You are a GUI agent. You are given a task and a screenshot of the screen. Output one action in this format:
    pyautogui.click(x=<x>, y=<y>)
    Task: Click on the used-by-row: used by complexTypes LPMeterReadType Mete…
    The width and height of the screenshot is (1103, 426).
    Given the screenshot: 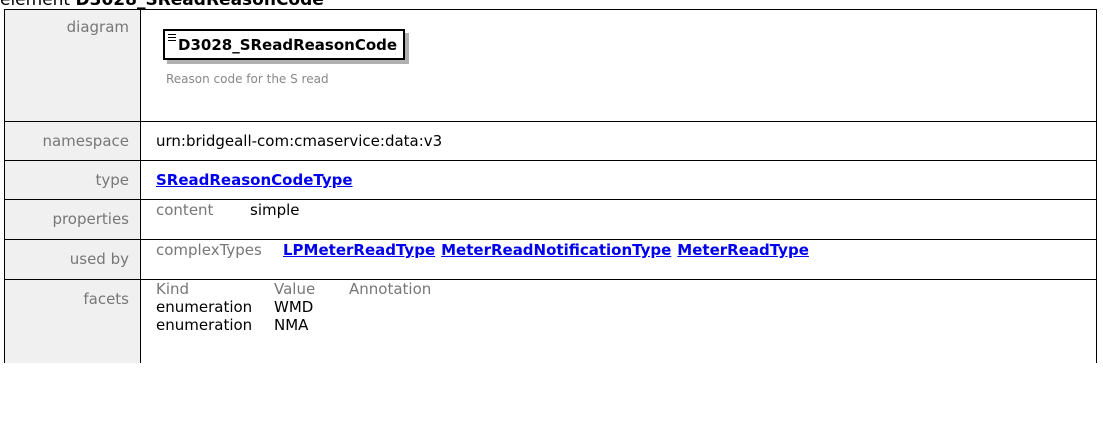 What is the action you would take?
    pyautogui.click(x=550, y=259)
    